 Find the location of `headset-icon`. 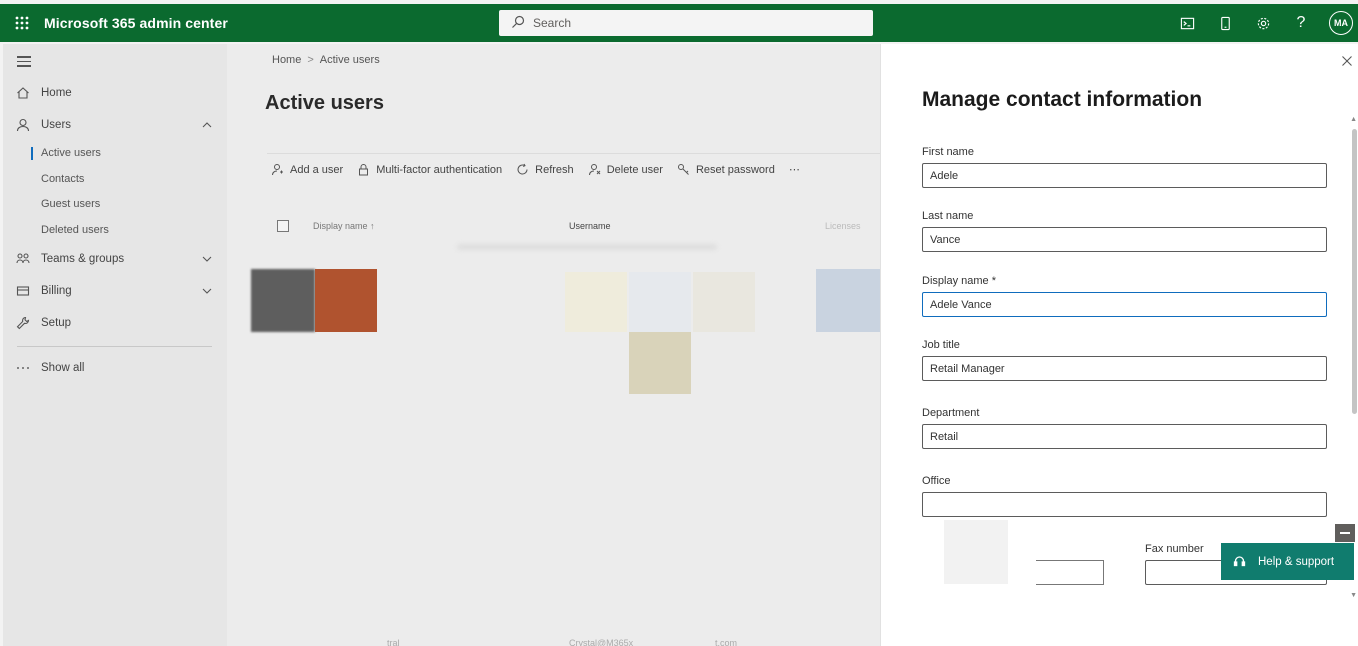

headset-icon is located at coordinates (1239, 561).